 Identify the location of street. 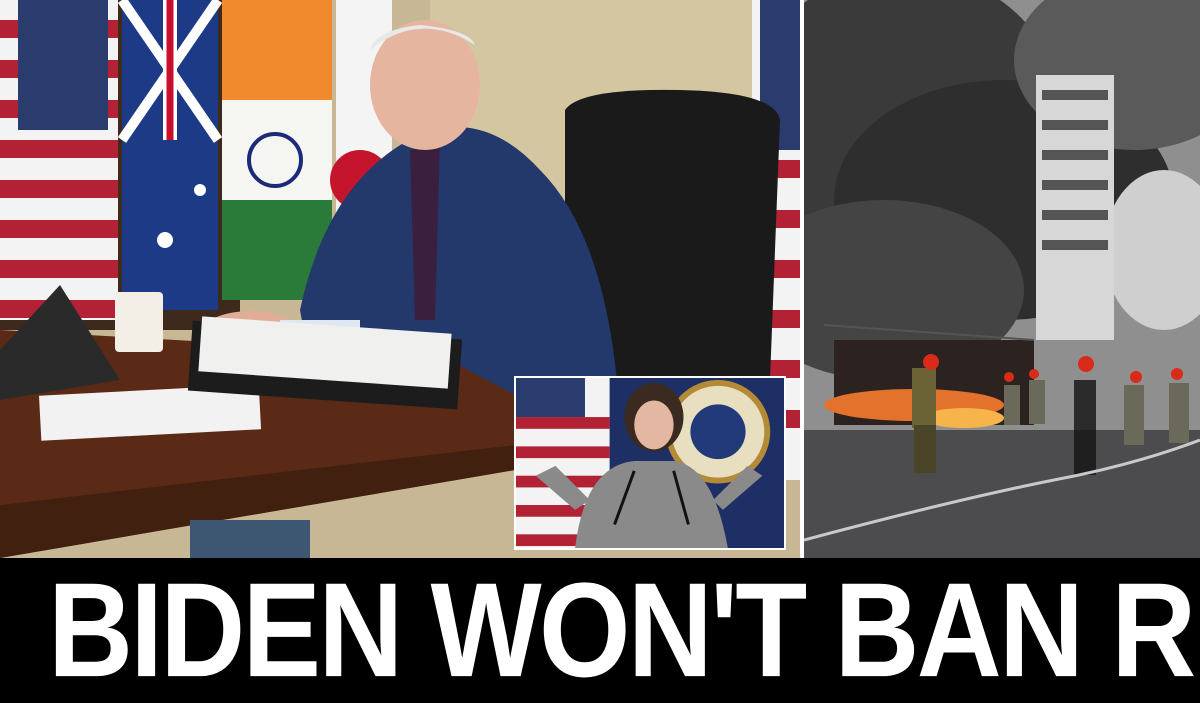
(1002, 494).